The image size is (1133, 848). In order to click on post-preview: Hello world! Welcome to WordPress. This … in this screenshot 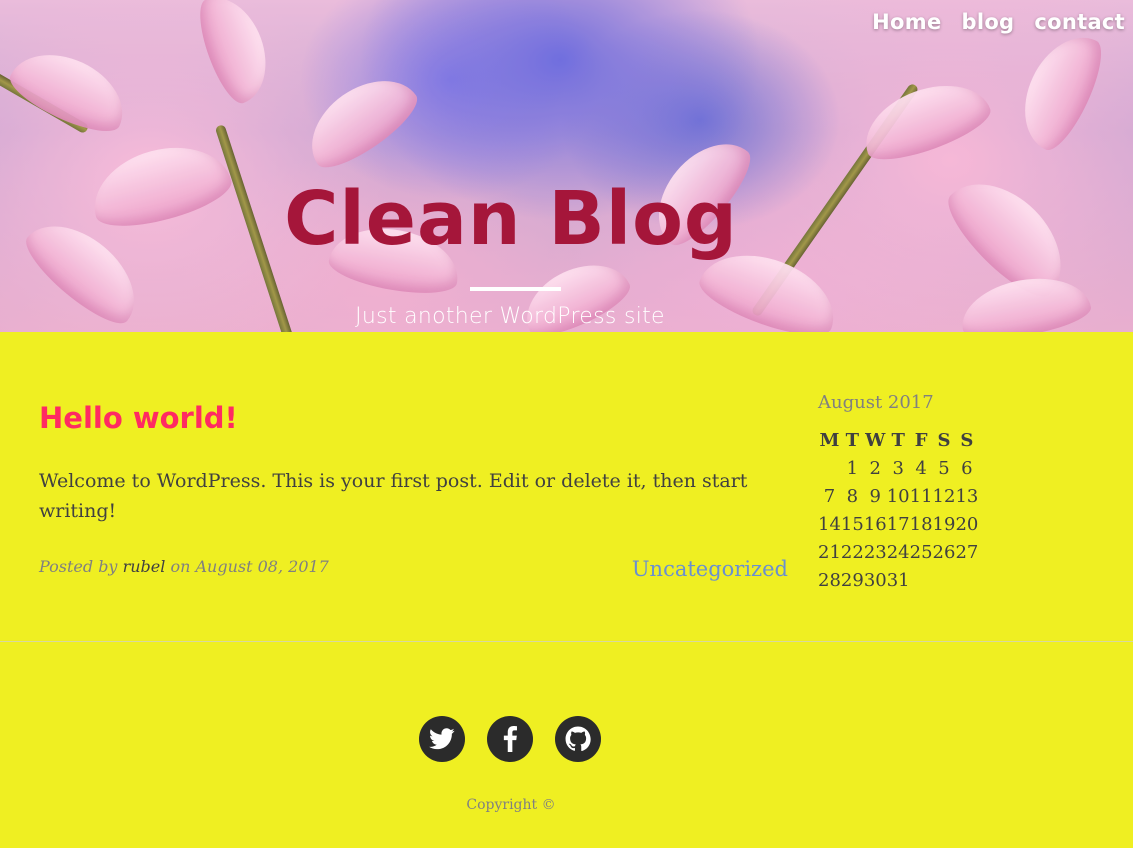, I will do `click(414, 462)`.